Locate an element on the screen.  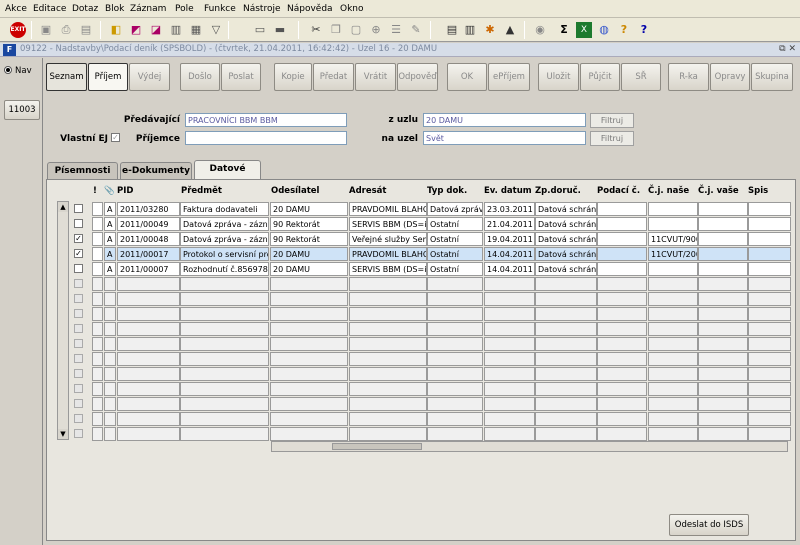
cell-cj_nase is located at coordinates (673, 374).